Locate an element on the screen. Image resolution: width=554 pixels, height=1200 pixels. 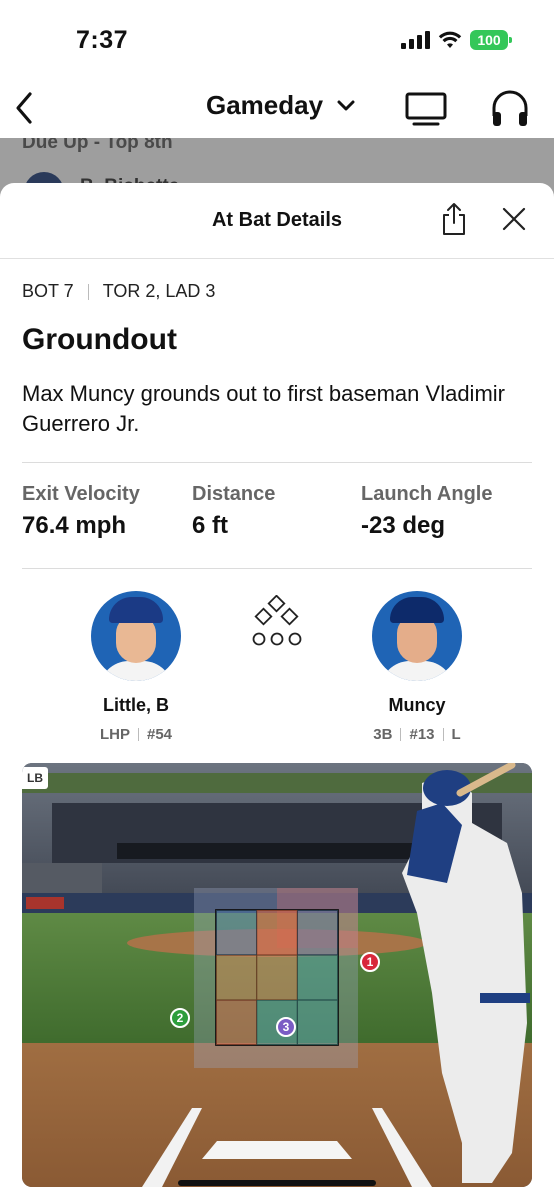
nav-title: Gameday is located at coordinates (280, 105).